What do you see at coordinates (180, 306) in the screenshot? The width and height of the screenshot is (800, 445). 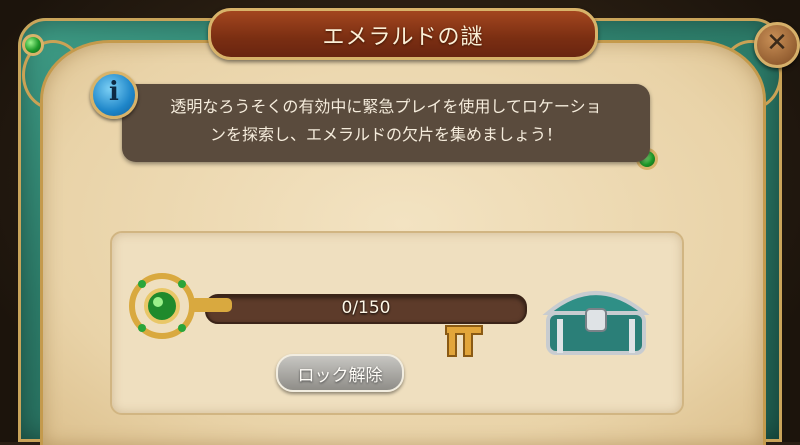 I see `emerald-key-icon` at bounding box center [180, 306].